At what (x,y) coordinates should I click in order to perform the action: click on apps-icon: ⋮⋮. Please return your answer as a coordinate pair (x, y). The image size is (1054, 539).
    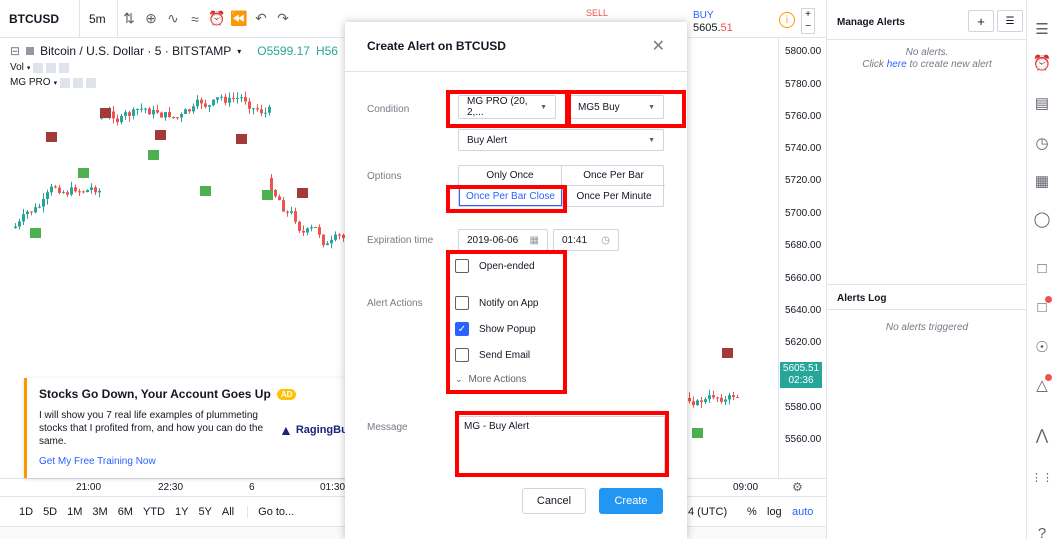
    Looking at the image, I should click on (1042, 477).